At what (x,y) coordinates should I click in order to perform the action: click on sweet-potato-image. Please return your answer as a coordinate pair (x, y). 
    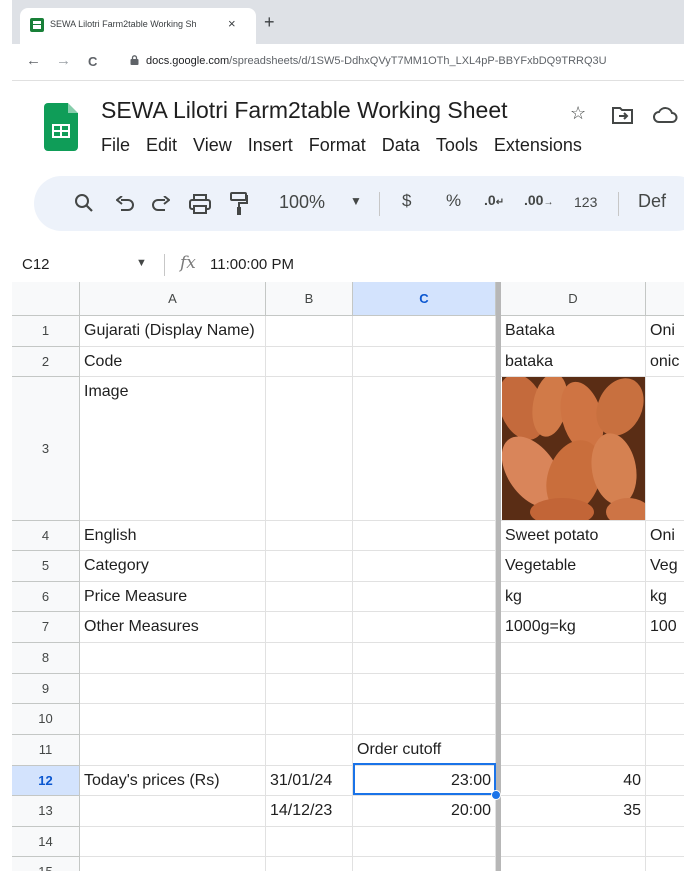
    Looking at the image, I should click on (573, 448).